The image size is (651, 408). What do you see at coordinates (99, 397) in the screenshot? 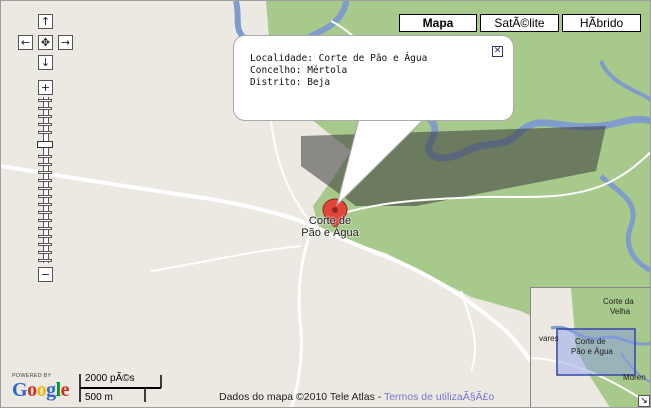
I see `scale-metric: 500 m` at bounding box center [99, 397].